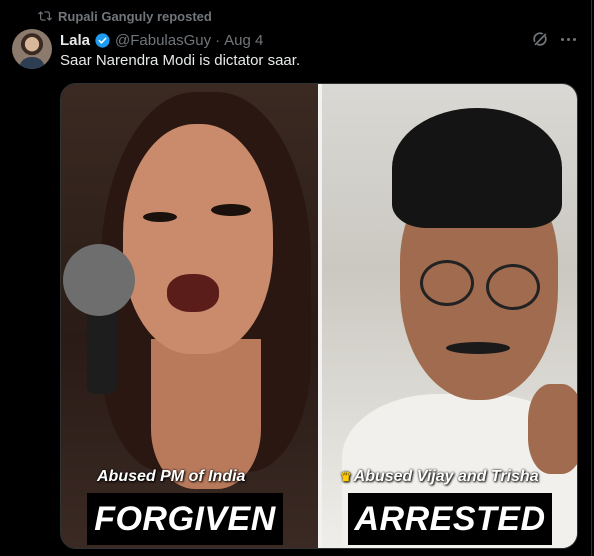 Image resolution: width=594 pixels, height=556 pixels. I want to click on avatar, so click(32, 49).